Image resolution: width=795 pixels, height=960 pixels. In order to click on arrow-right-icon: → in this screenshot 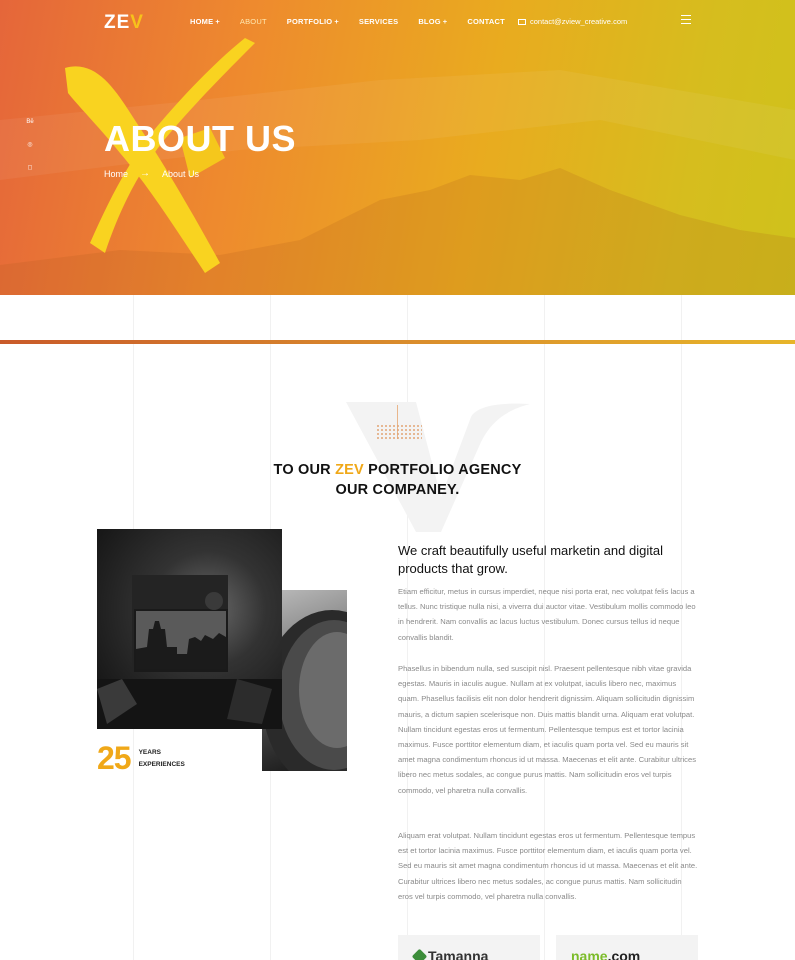, I will do `click(145, 173)`.